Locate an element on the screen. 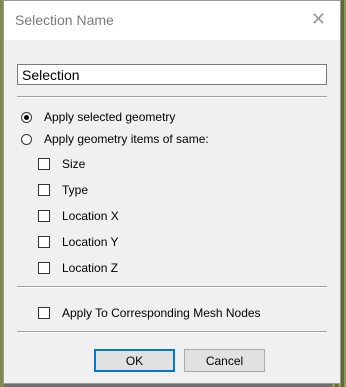  checkbox-location-y: Location Y is located at coordinates (78, 242).